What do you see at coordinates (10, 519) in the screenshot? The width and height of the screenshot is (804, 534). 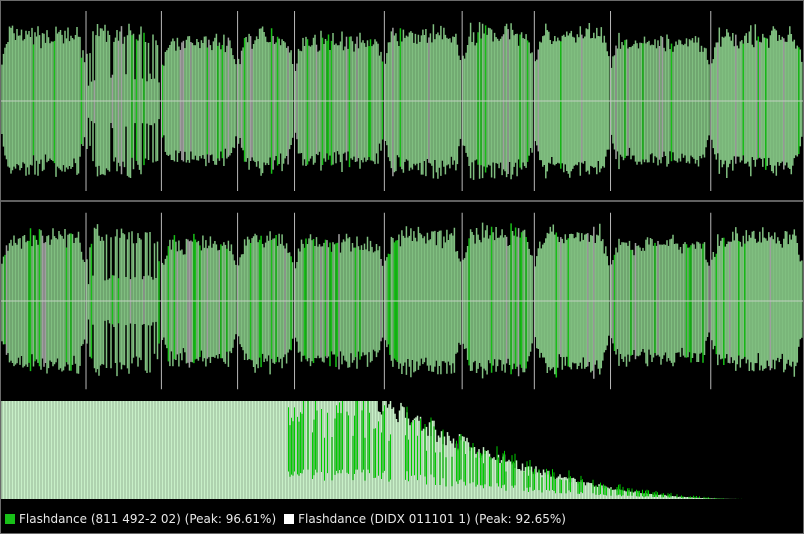 I see `track-1-color-swatch` at bounding box center [10, 519].